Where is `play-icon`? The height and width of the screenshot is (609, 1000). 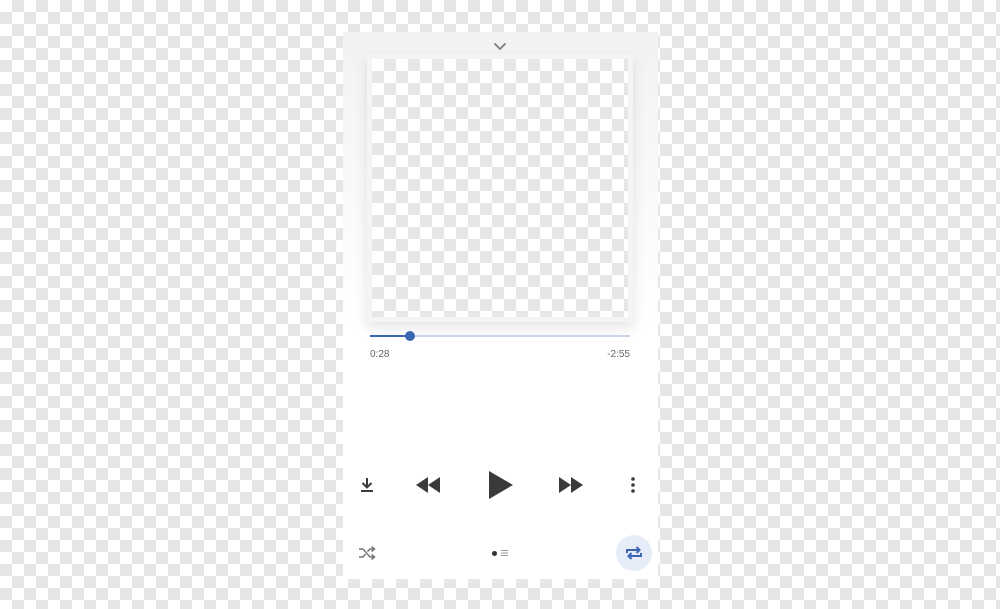
play-icon is located at coordinates (501, 485).